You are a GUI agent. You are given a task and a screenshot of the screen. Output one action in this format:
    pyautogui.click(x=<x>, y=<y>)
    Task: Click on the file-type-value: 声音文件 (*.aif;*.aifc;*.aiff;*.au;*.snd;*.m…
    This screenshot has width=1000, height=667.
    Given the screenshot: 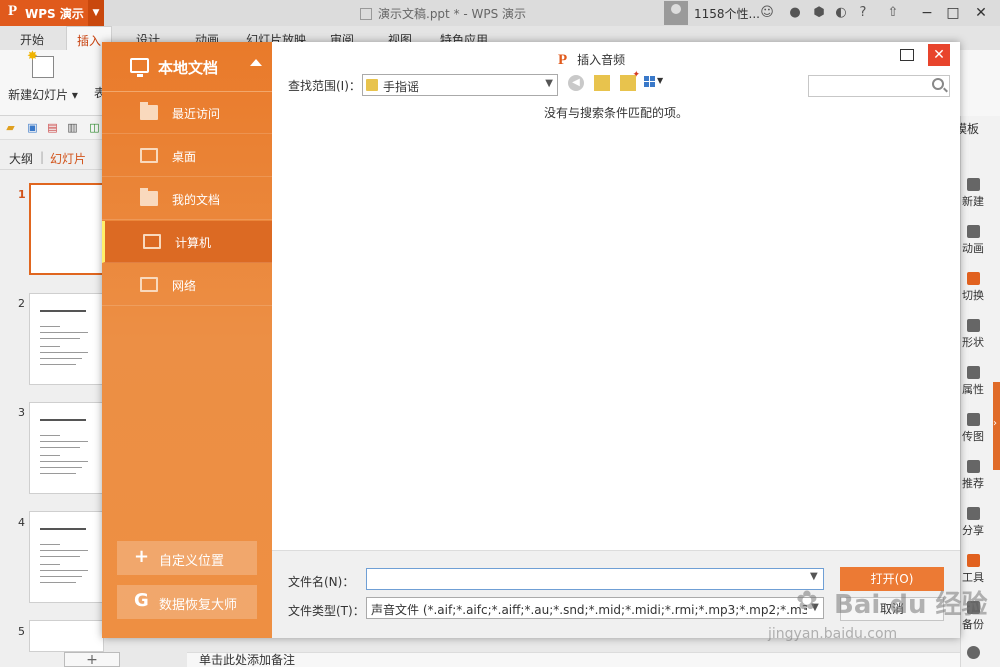 What is the action you would take?
    pyautogui.click(x=597, y=610)
    